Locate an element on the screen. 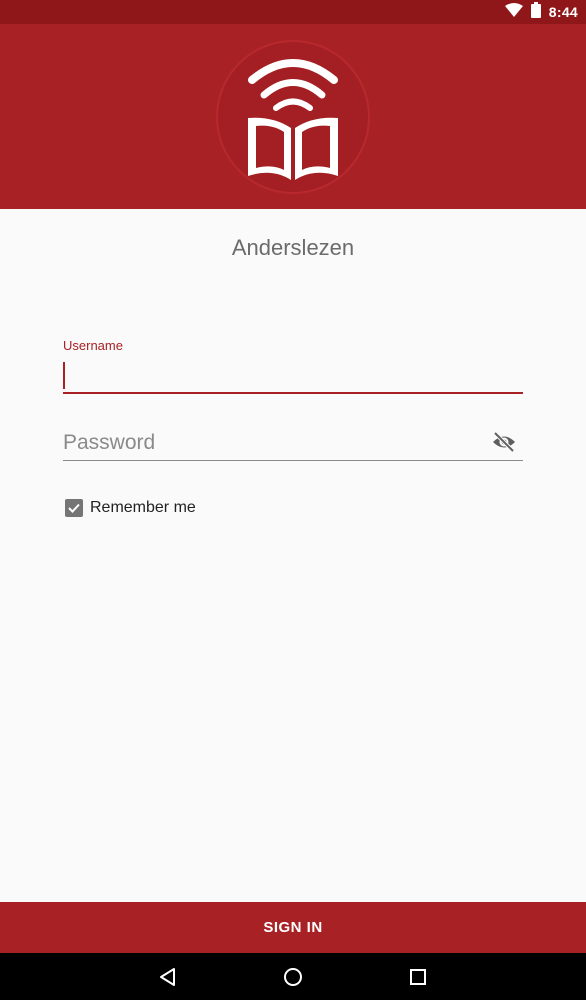 Image resolution: width=586 pixels, height=1000 pixels. app-title: Anderslezen is located at coordinates (293, 247).